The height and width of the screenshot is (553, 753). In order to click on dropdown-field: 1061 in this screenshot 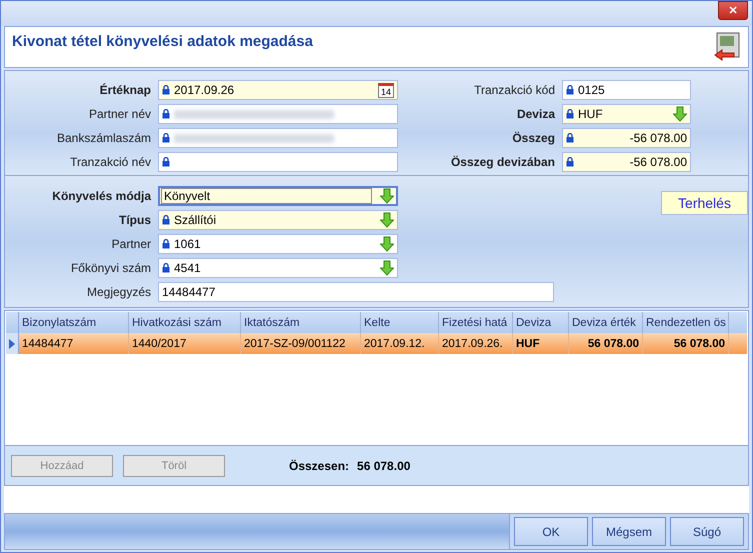, I will do `click(278, 244)`.